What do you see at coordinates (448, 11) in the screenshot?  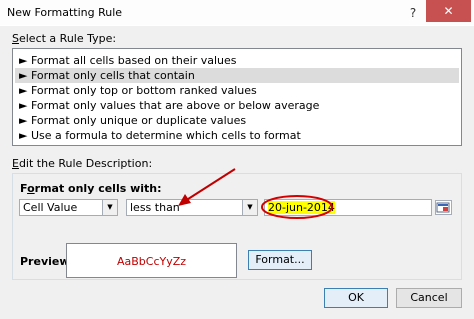 I see `close-button: ✕` at bounding box center [448, 11].